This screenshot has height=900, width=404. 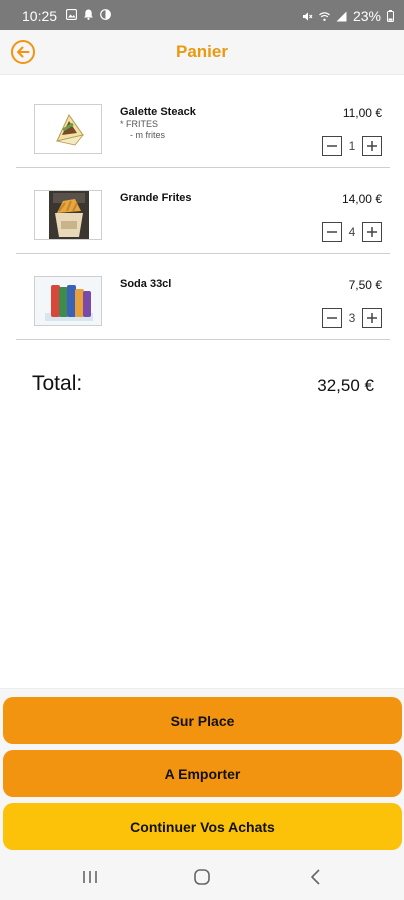 What do you see at coordinates (345, 385) in the screenshot?
I see `total-value: 32,50 €` at bounding box center [345, 385].